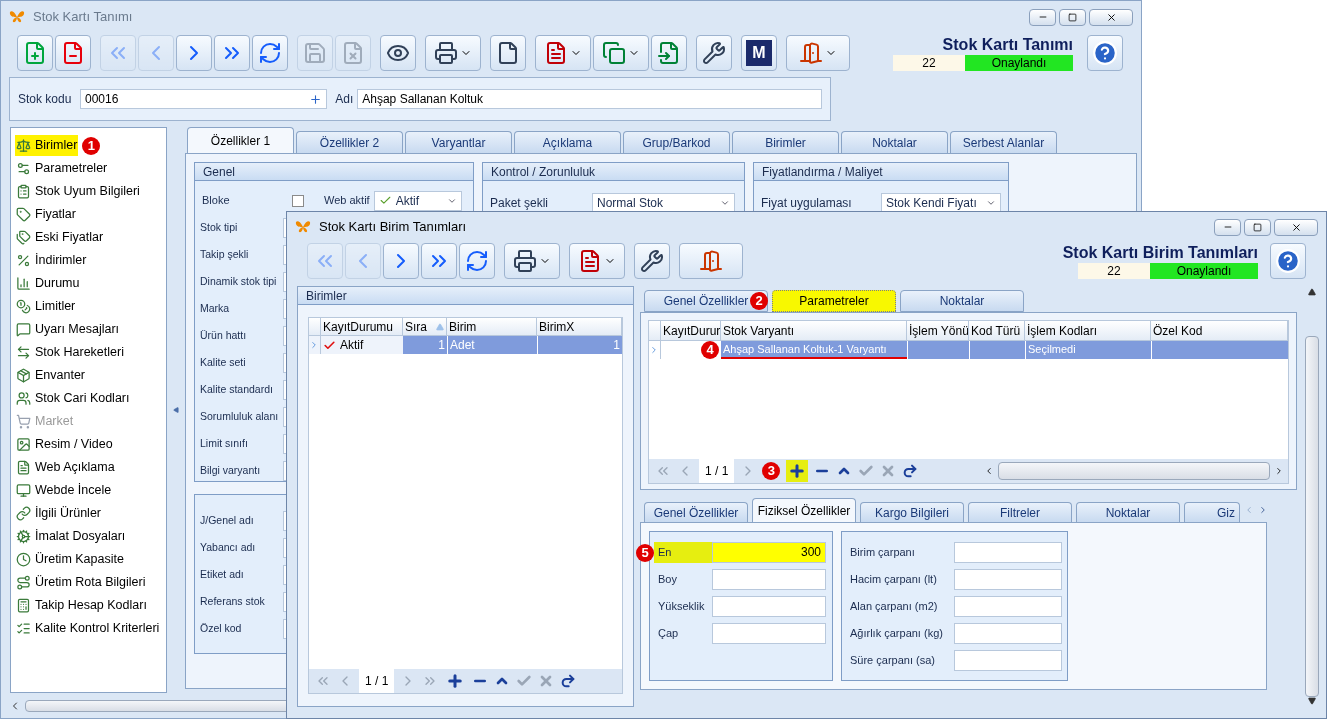 This screenshot has width=1330, height=719. I want to click on table-row: Aktif 1 Adet 1, so click(465, 345).